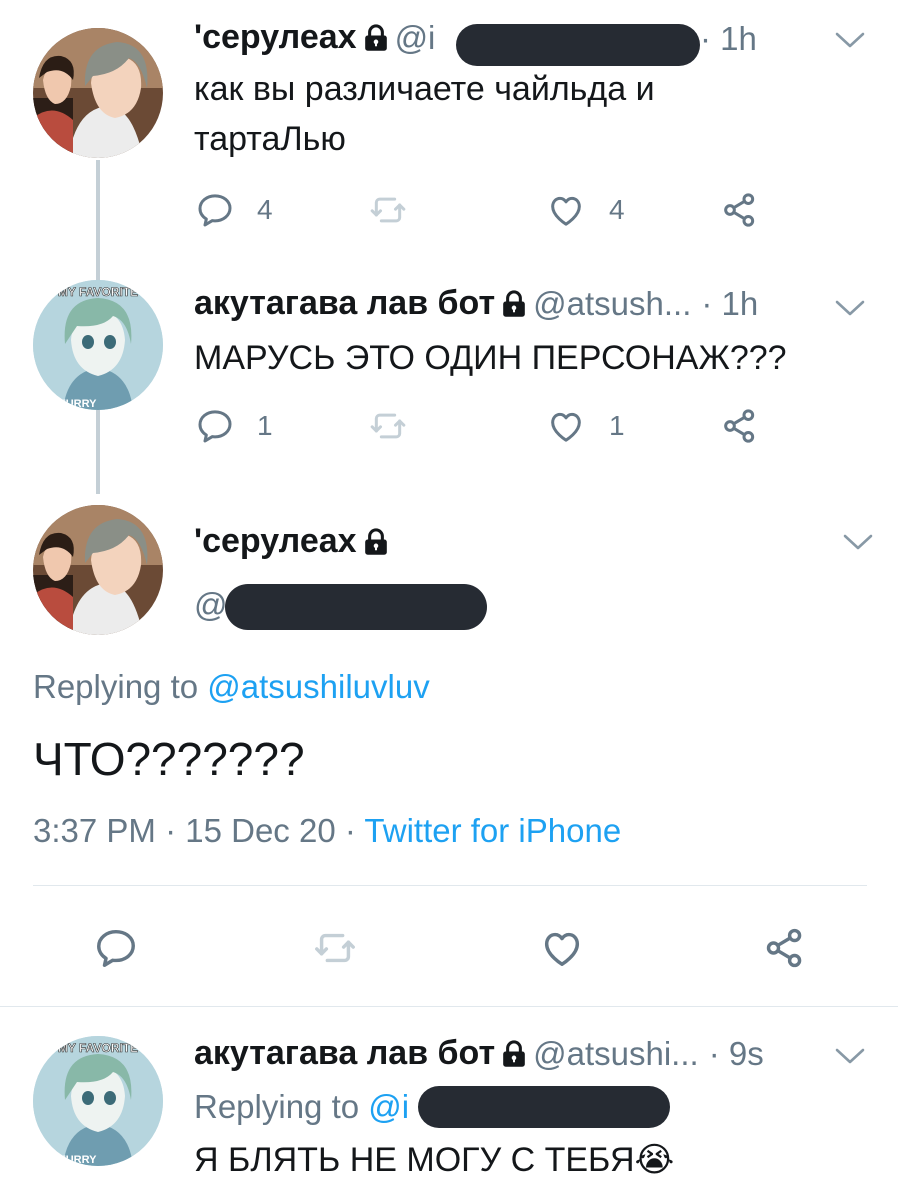 The image size is (898, 1200). What do you see at coordinates (414, 1160) in the screenshot?
I see `tweet-text-body: Я БЛЯТЬ НЕ МОГУ С ТЕБЯ` at bounding box center [414, 1160].